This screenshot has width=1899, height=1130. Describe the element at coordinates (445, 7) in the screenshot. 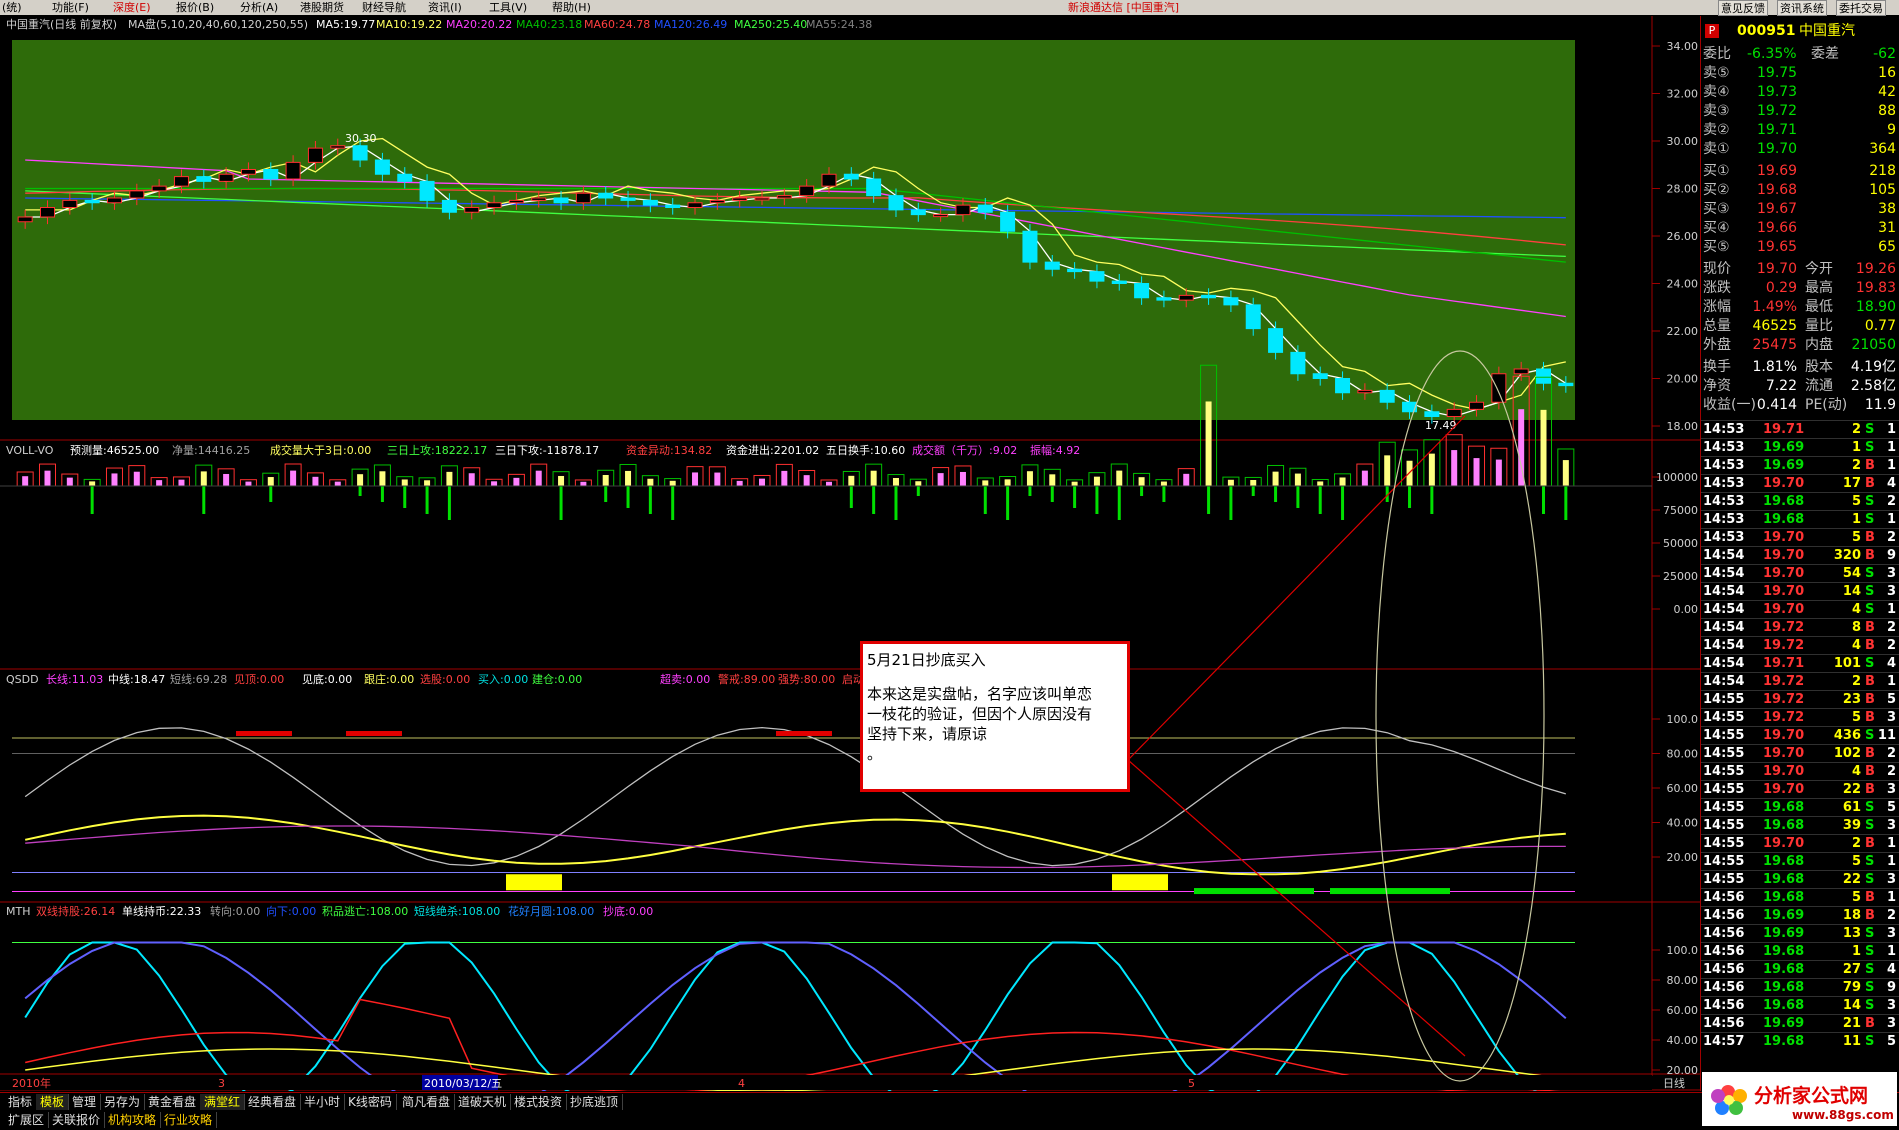

I see `menu-item-news: 资讯(I)` at that location.